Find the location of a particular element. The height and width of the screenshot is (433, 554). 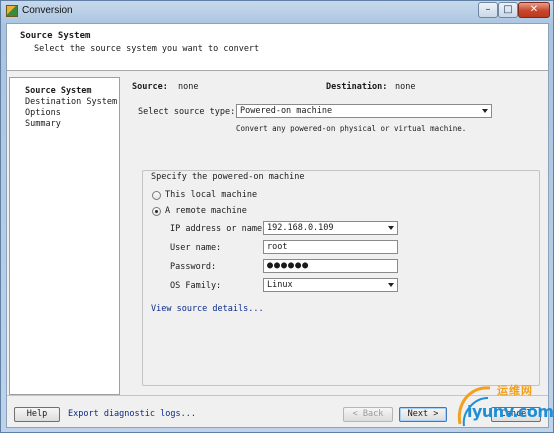

group-title: Specify the powered-on machine is located at coordinates (228, 177).